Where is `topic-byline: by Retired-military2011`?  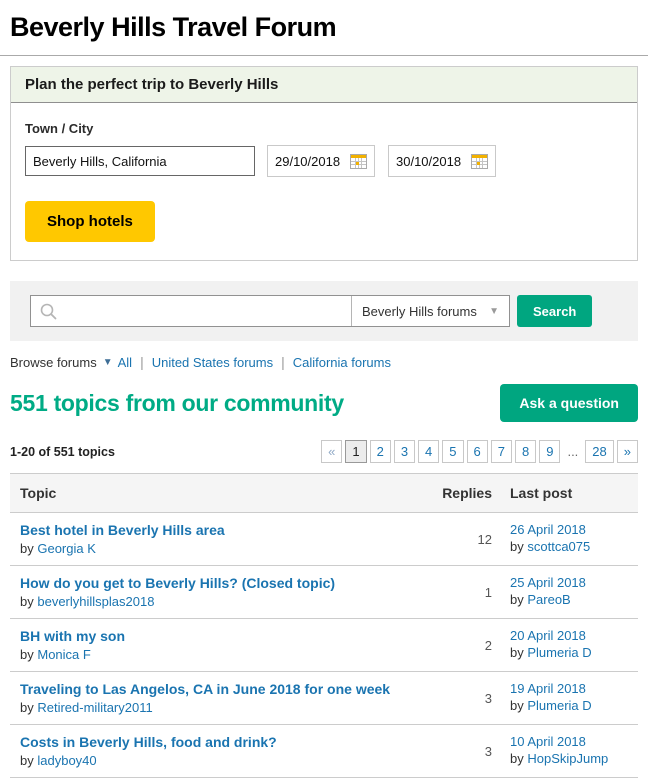
topic-byline: by Retired-military2011 is located at coordinates (222, 707).